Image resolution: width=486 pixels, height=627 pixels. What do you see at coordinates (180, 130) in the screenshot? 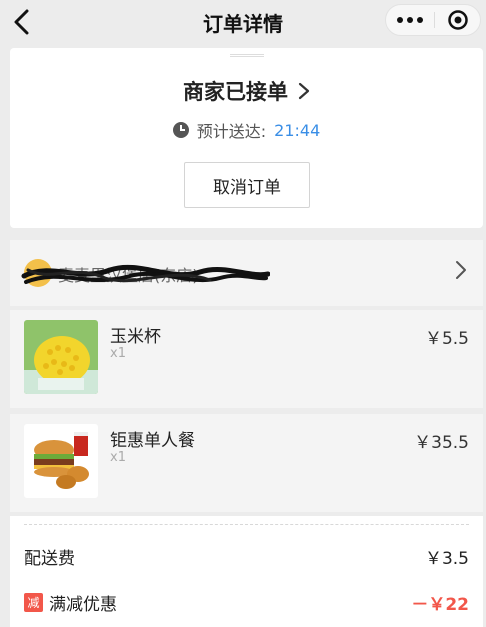
I see `clock-icon` at bounding box center [180, 130].